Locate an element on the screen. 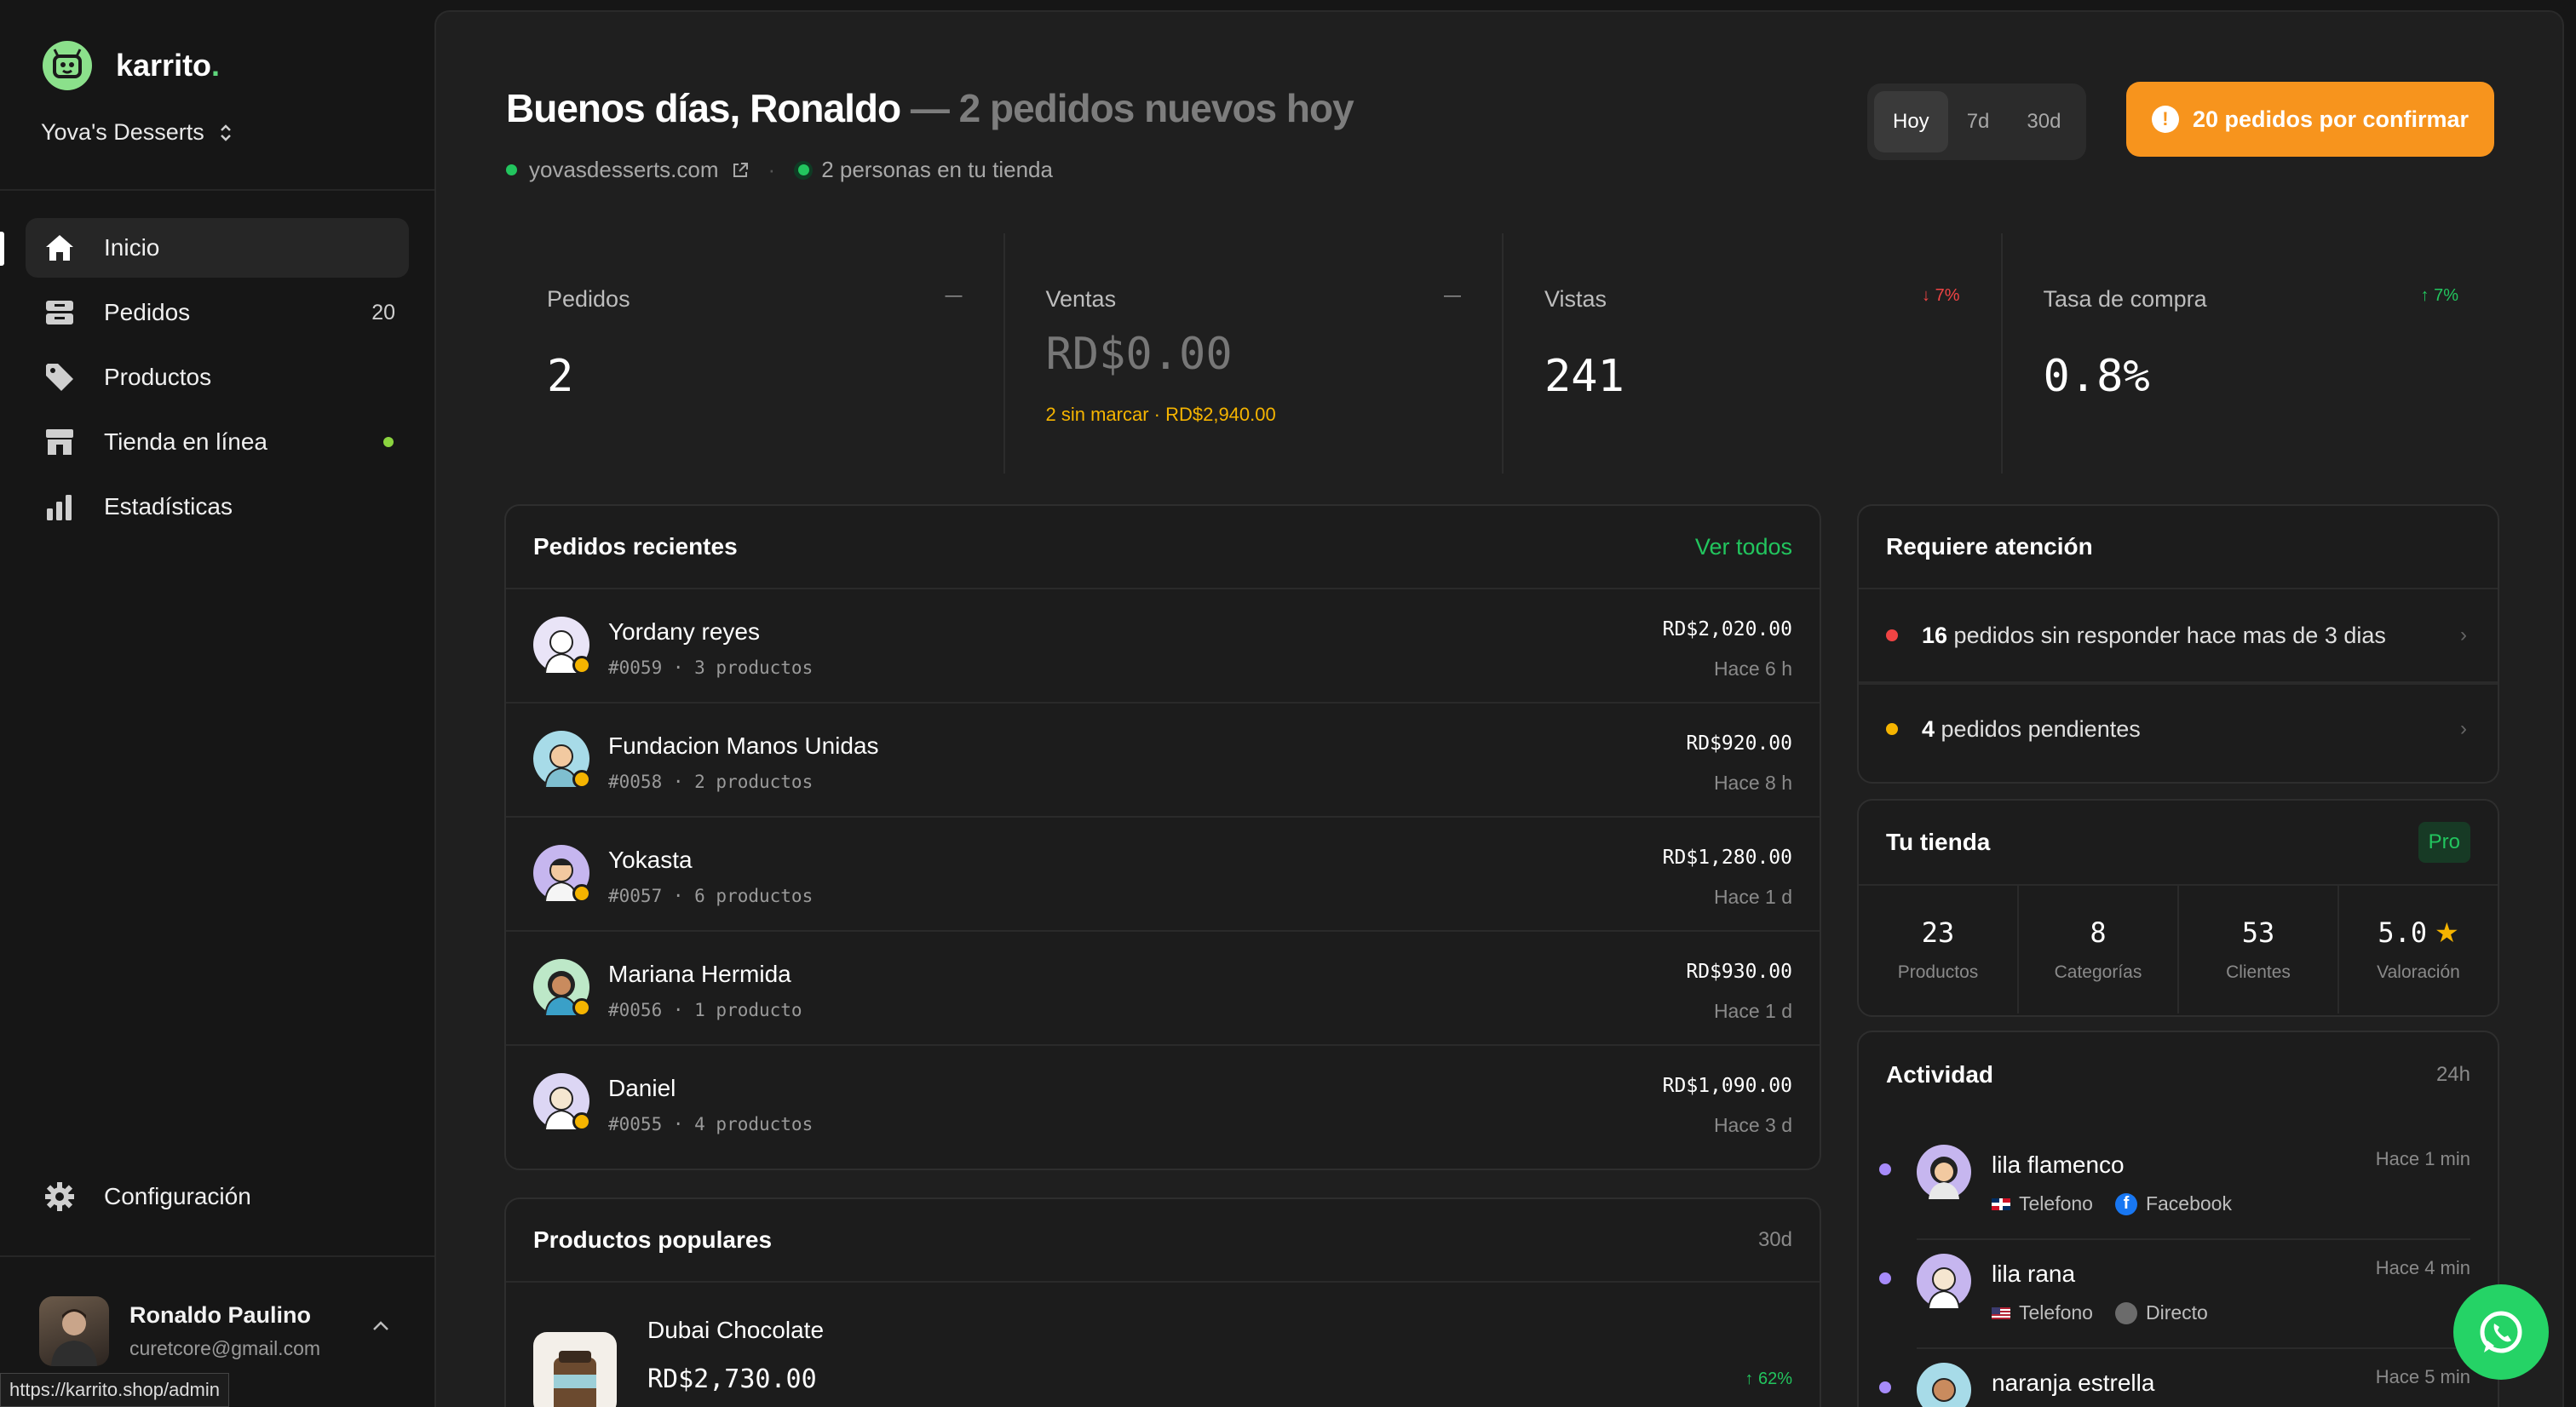 This screenshot has height=1407, width=2576. activity-dot is located at coordinates (1885, 1387).